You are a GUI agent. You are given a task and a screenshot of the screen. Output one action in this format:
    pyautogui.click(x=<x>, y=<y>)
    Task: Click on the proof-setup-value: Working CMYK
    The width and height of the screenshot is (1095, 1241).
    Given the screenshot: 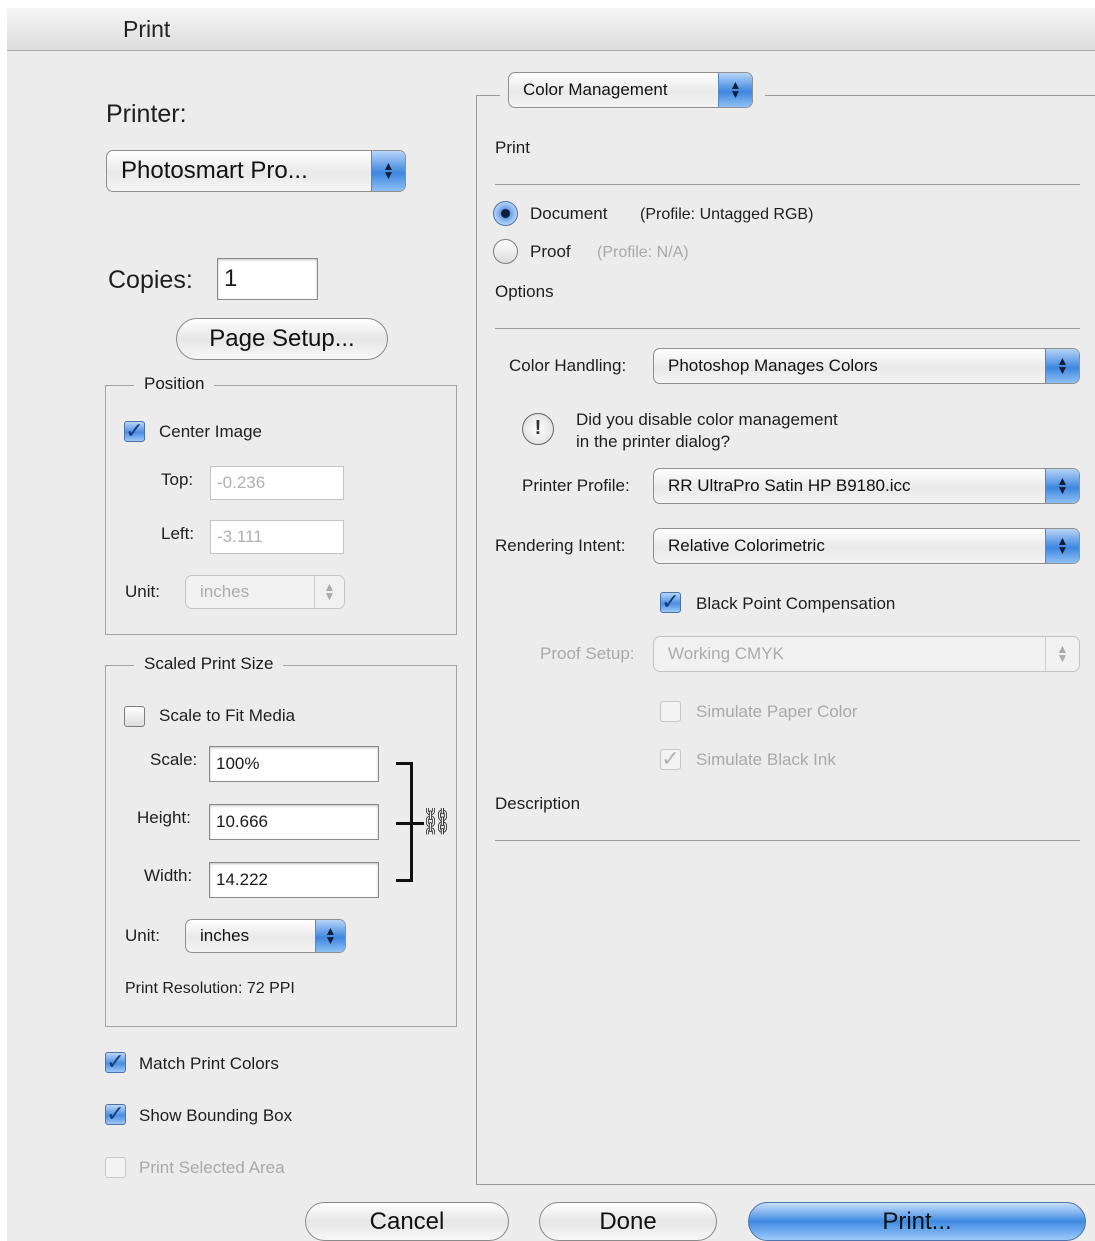 What is the action you would take?
    pyautogui.click(x=726, y=653)
    